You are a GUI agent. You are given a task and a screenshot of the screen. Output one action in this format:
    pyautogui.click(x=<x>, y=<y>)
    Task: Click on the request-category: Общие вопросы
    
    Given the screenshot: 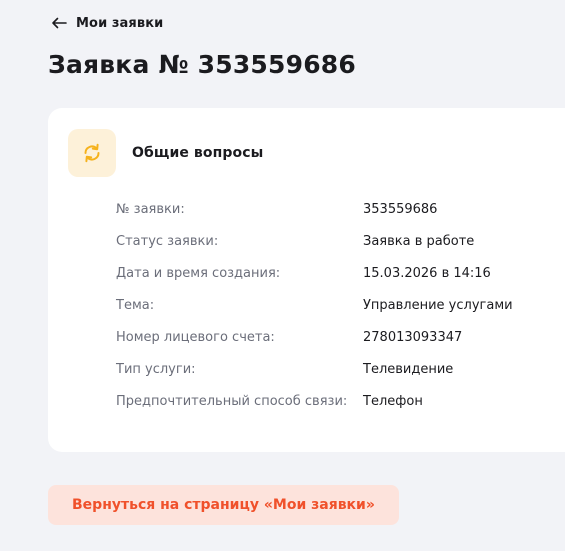 What is the action you would take?
    pyautogui.click(x=165, y=153)
    